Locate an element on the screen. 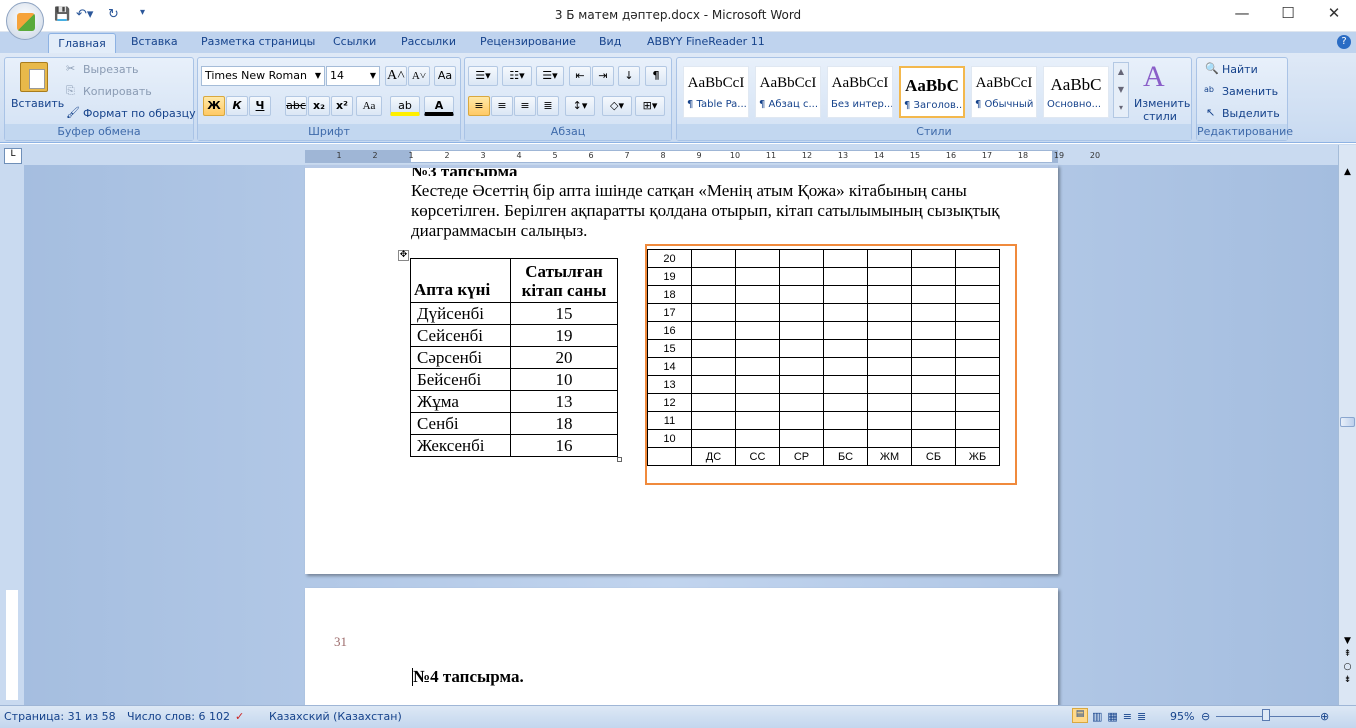 The image size is (1356, 728). decrease-indent-button: ⇤ is located at coordinates (580, 76).